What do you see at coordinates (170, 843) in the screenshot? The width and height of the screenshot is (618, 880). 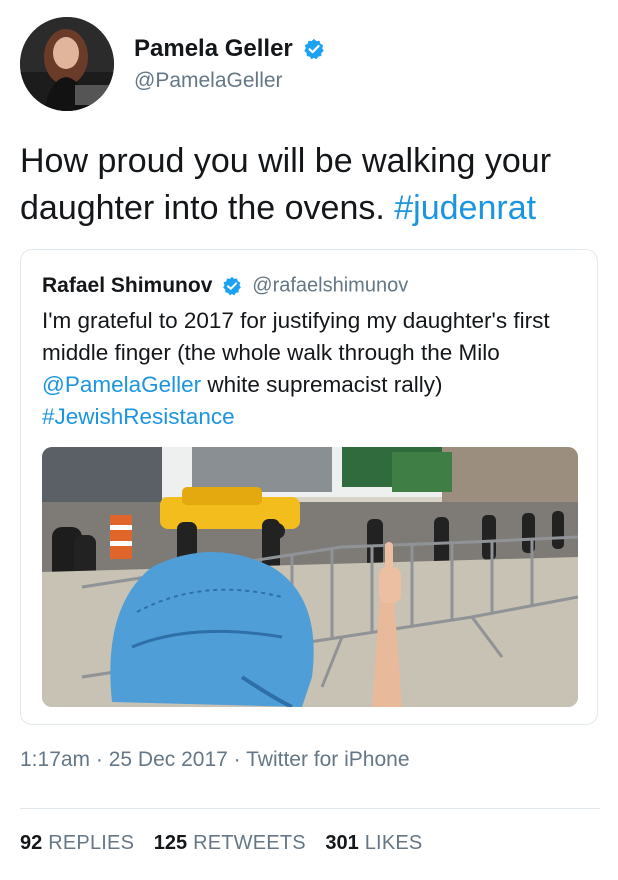 I see `retweets-count: 125` at bounding box center [170, 843].